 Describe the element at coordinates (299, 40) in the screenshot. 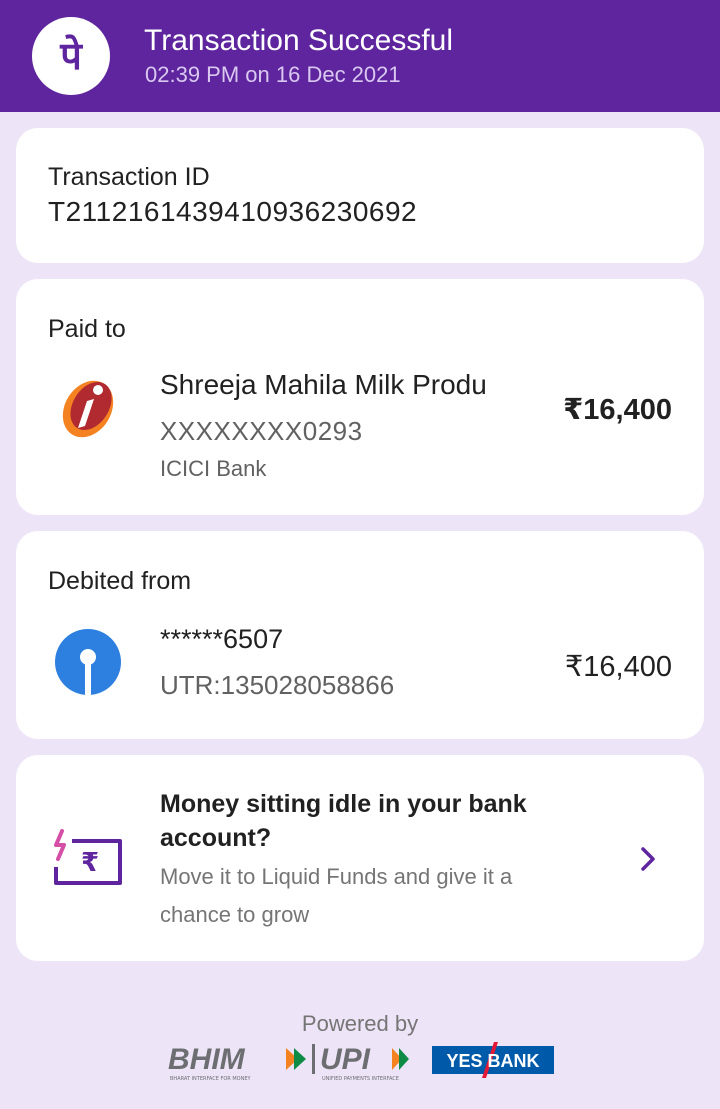

I see `page-title: Transaction Successful` at that location.